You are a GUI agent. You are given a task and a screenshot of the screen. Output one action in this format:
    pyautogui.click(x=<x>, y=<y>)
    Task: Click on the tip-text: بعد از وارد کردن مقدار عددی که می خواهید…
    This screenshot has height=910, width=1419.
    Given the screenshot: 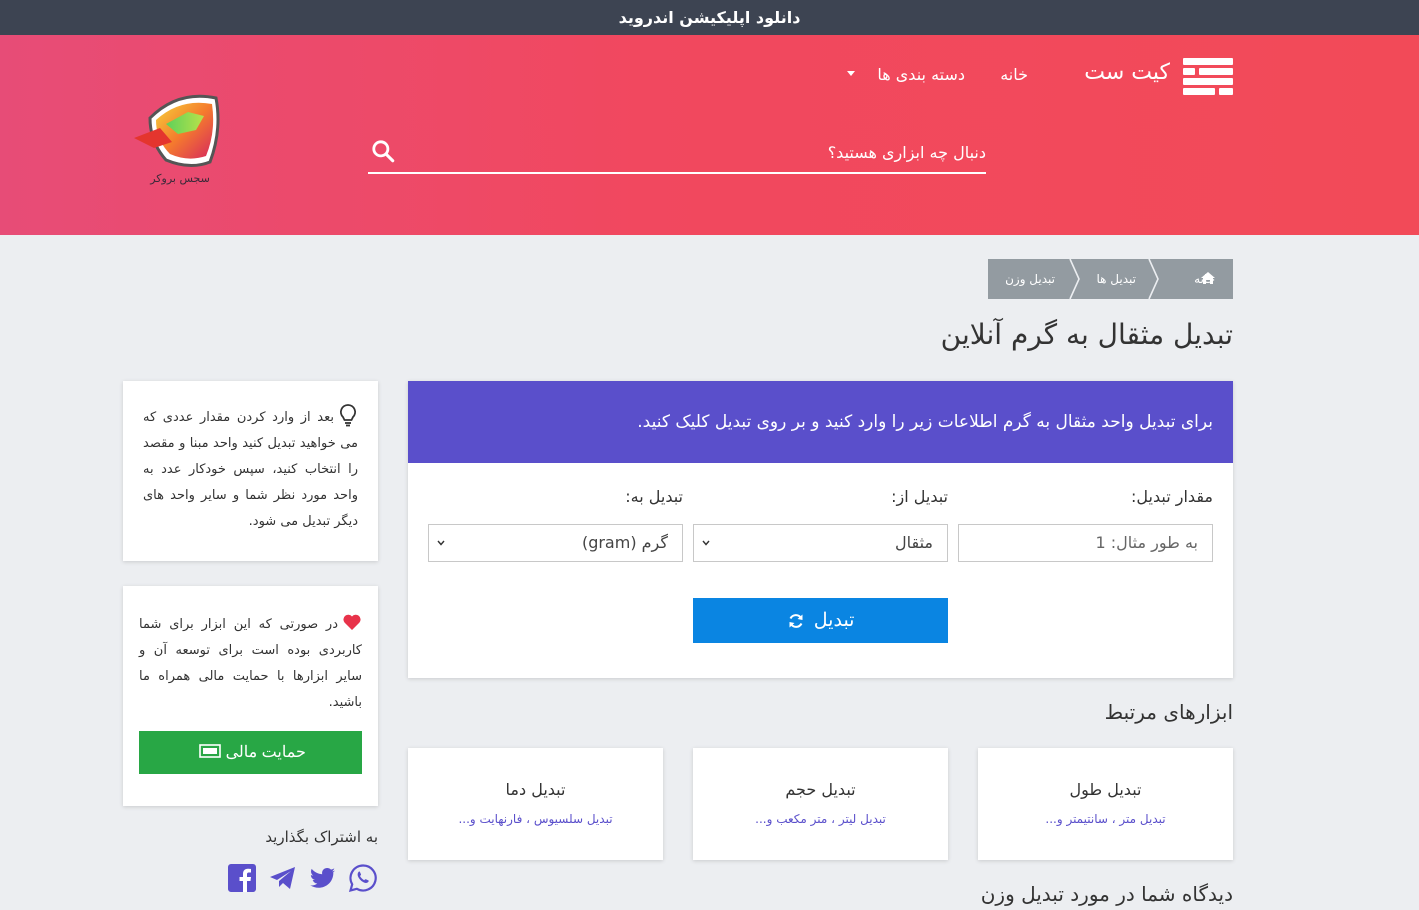 What is the action you would take?
    pyautogui.click(x=250, y=469)
    